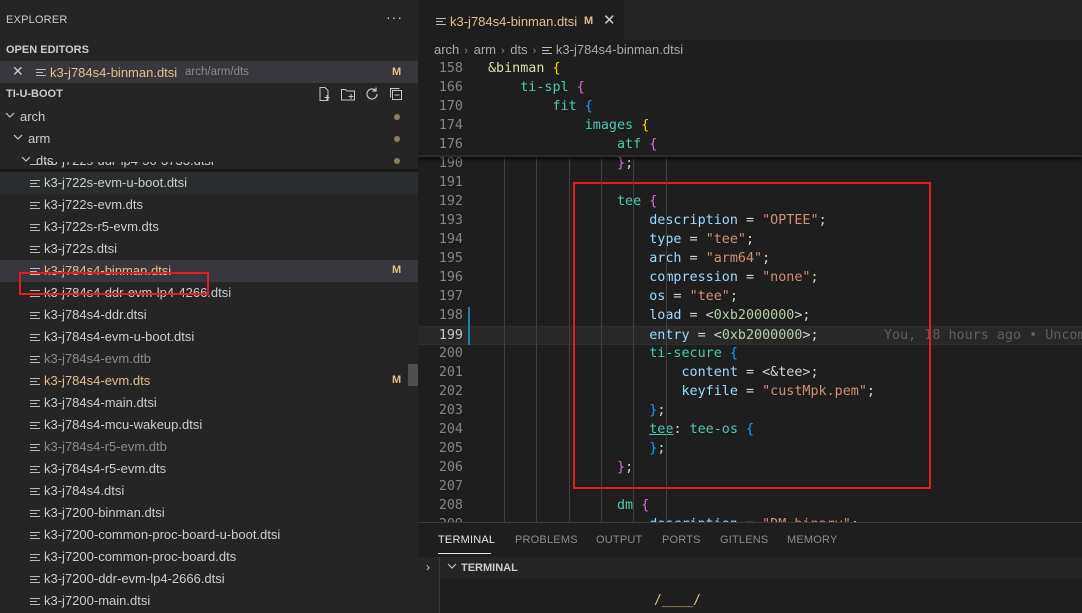 This screenshot has width=1082, height=613. I want to click on file-item: k3-j784s4-r5-evm.dts, so click(209, 469).